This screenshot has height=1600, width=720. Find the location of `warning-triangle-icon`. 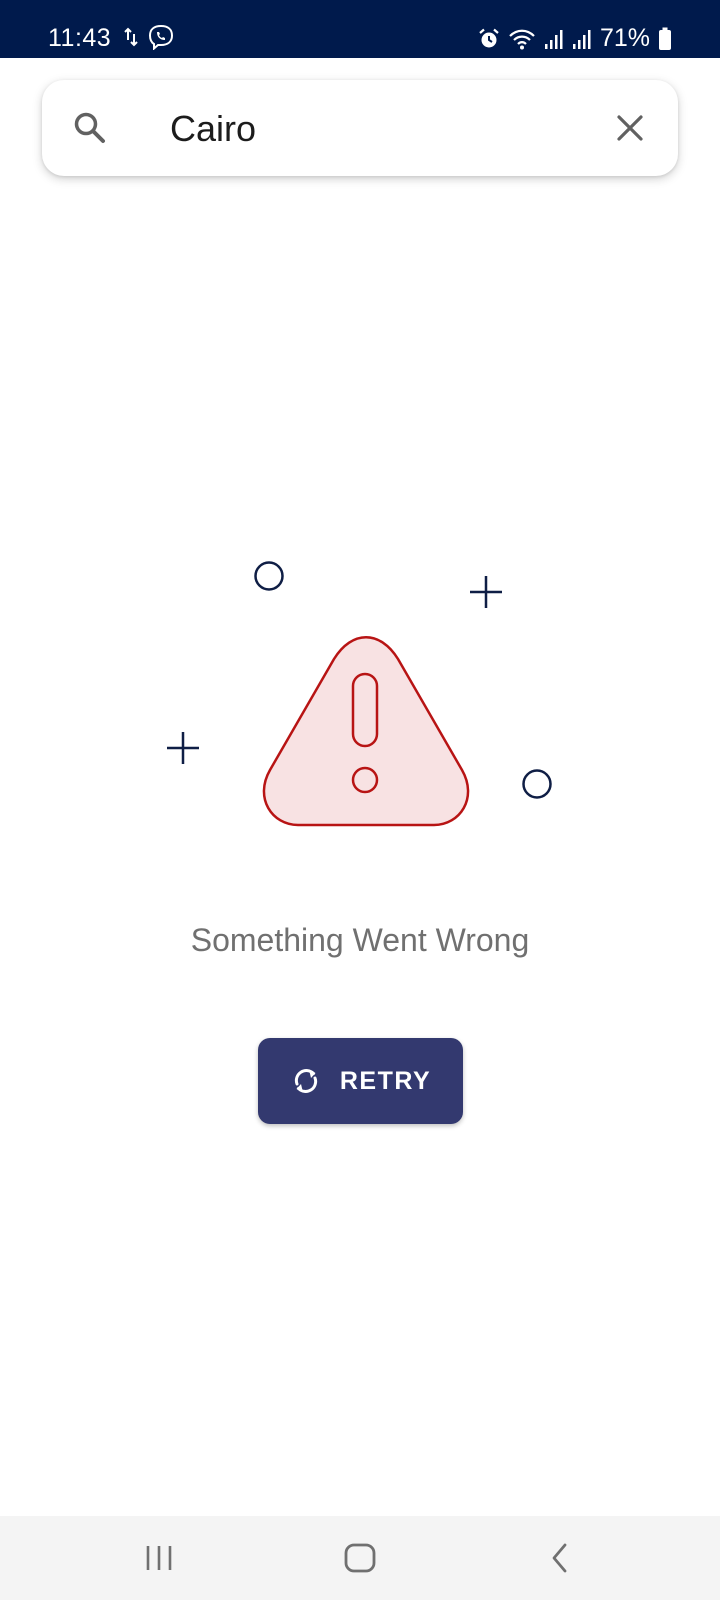

warning-triangle-icon is located at coordinates (366, 731).